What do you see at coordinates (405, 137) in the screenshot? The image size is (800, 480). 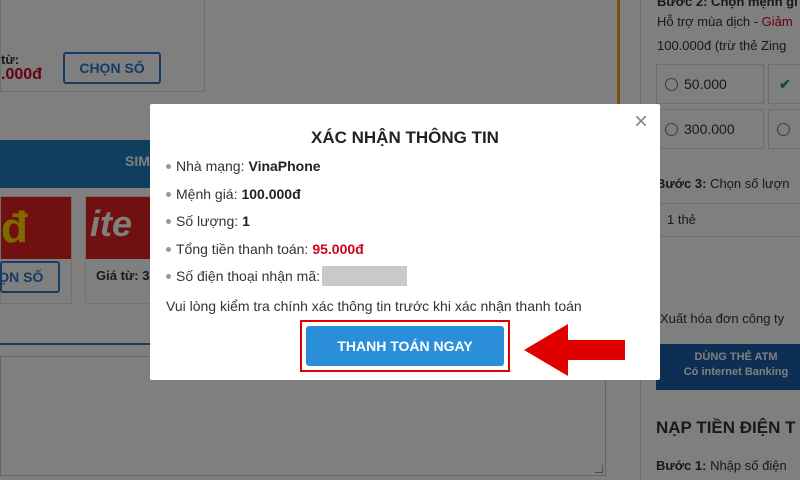 I see `modal-title: XÁC NHẬN THÔNG TIN` at bounding box center [405, 137].